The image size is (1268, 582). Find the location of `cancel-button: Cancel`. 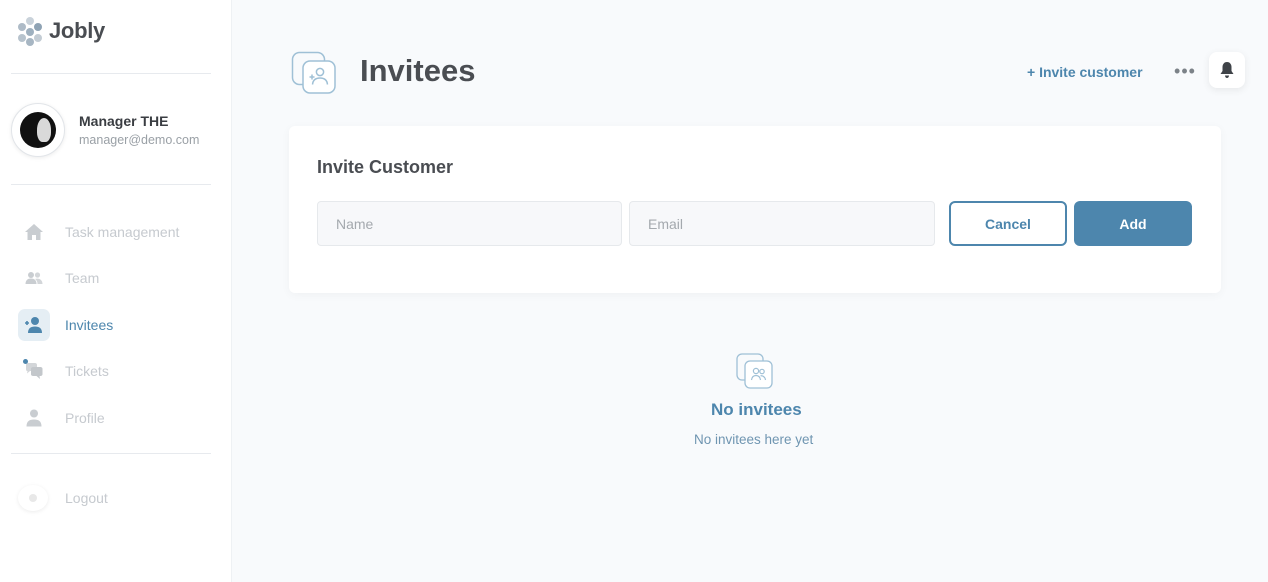

cancel-button: Cancel is located at coordinates (1008, 223).